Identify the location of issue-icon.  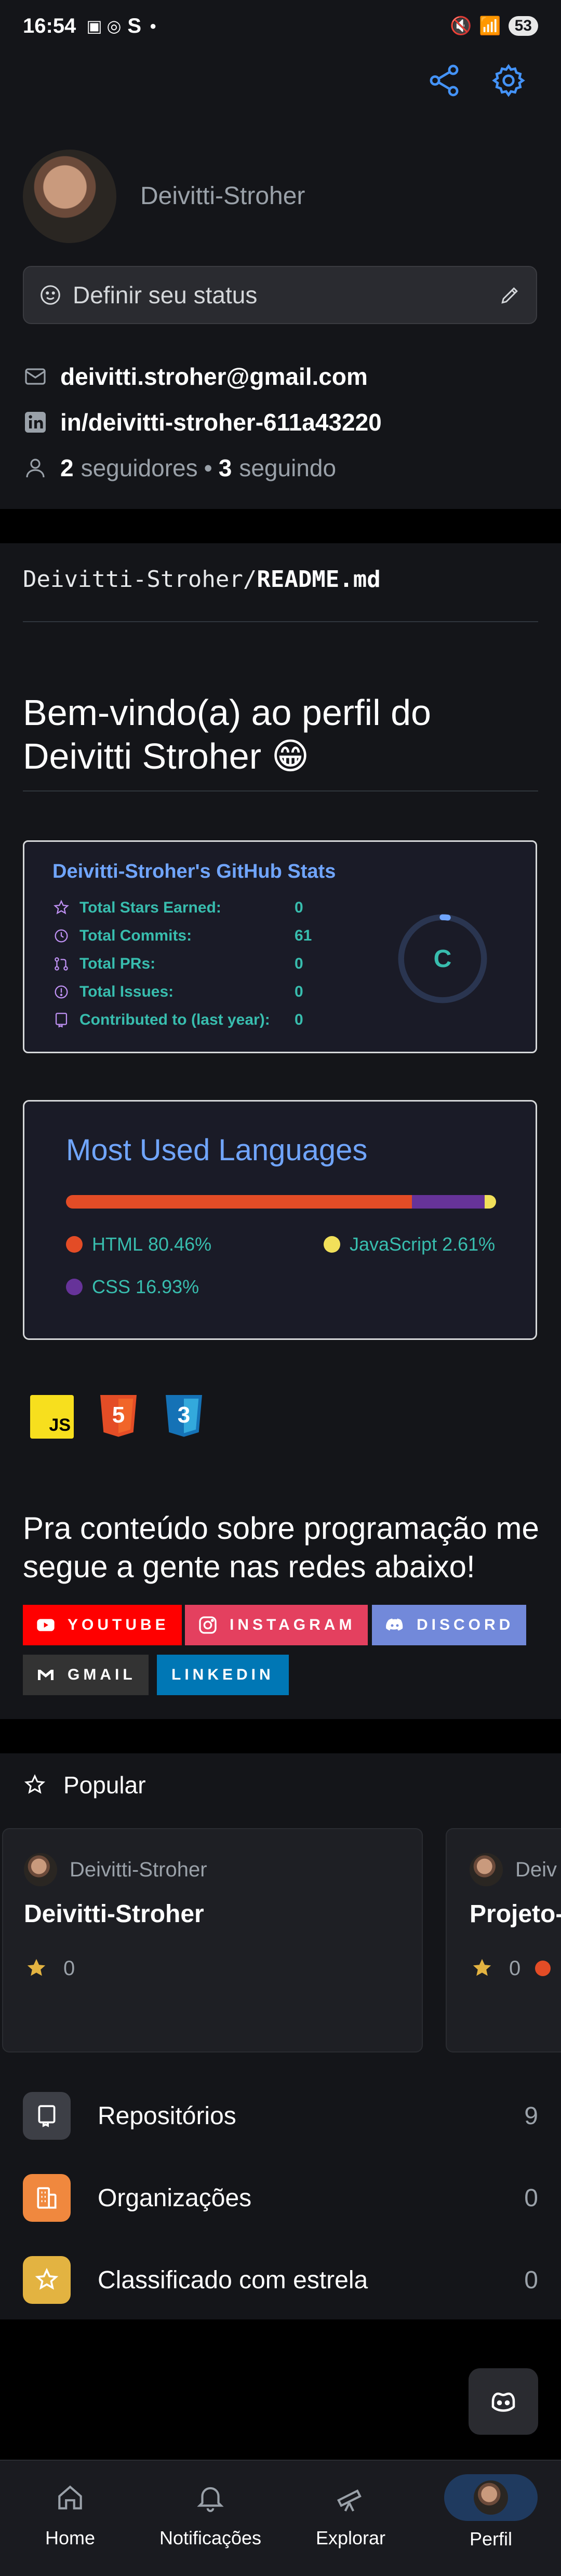
(61, 992).